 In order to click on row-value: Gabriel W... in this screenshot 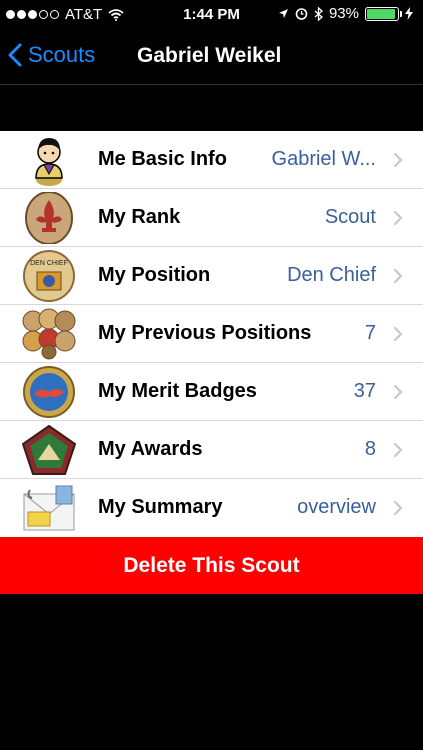, I will do `click(323, 159)`.